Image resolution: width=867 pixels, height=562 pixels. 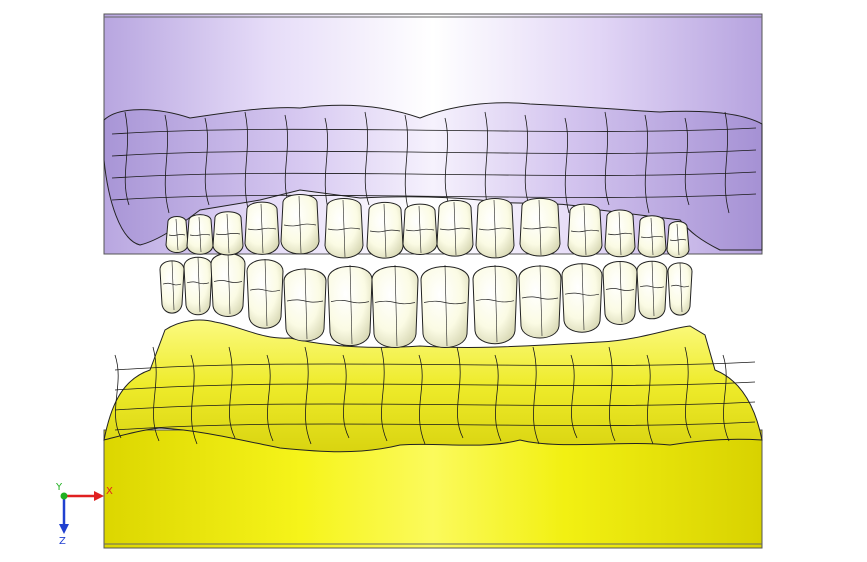 I want to click on x-axis-label: X, so click(x=109, y=491).